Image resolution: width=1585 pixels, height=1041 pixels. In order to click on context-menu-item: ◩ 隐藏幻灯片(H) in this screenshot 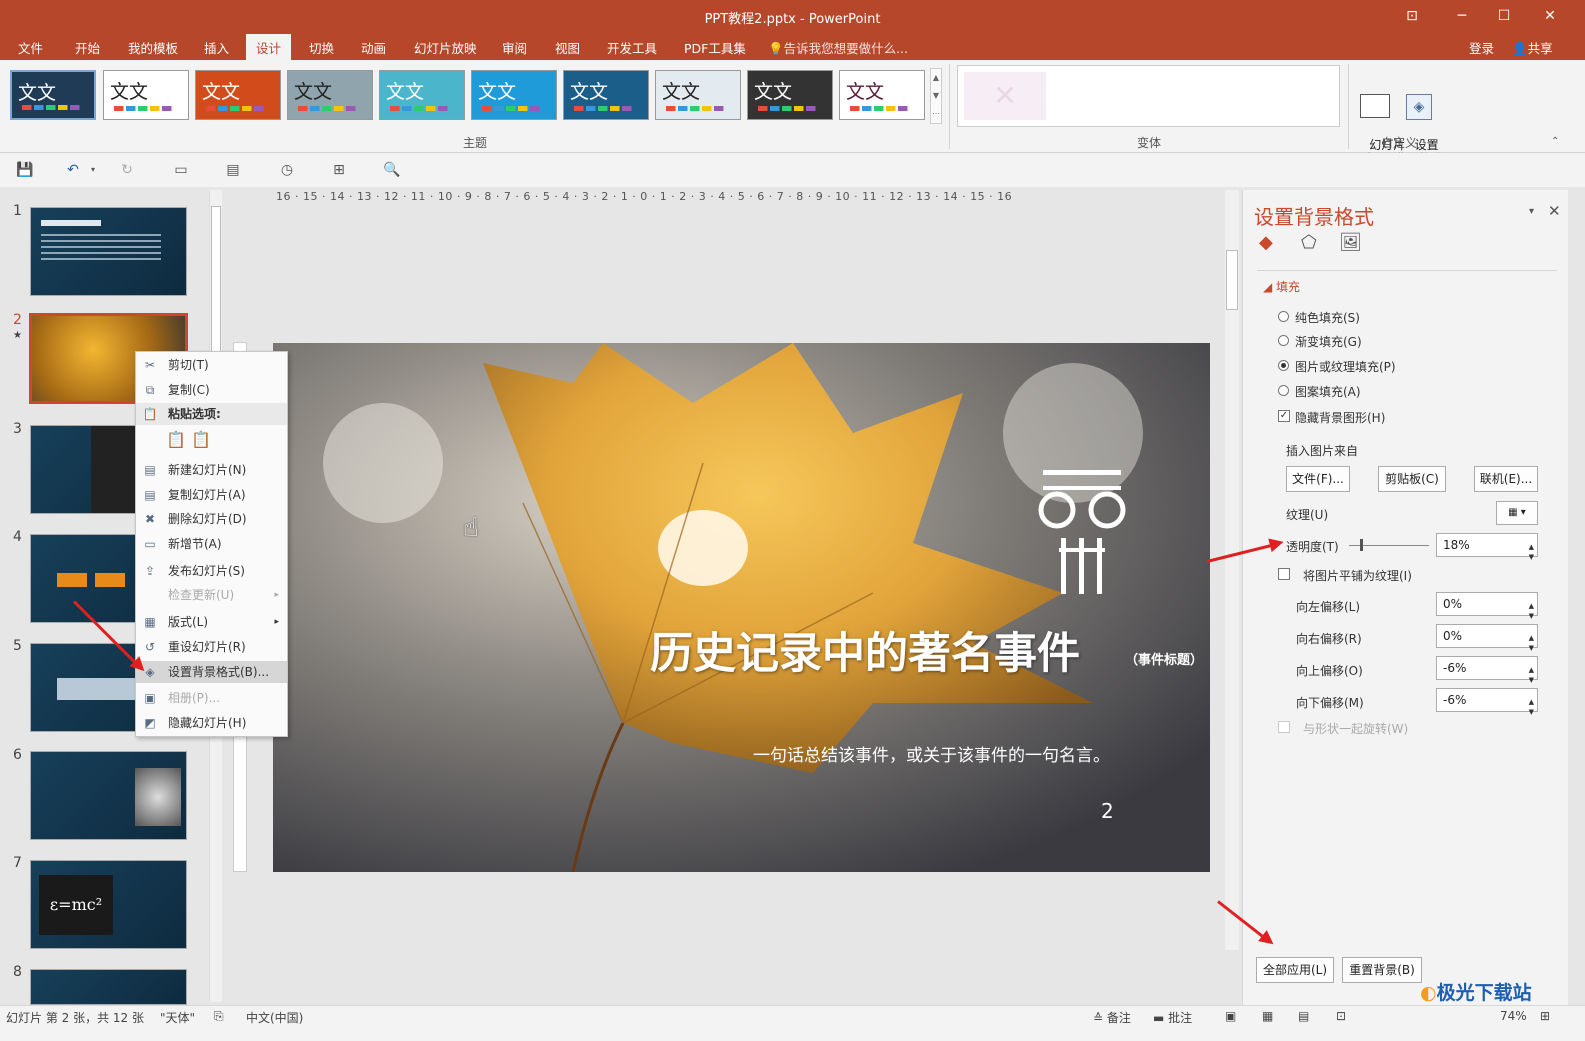, I will do `click(211, 723)`.